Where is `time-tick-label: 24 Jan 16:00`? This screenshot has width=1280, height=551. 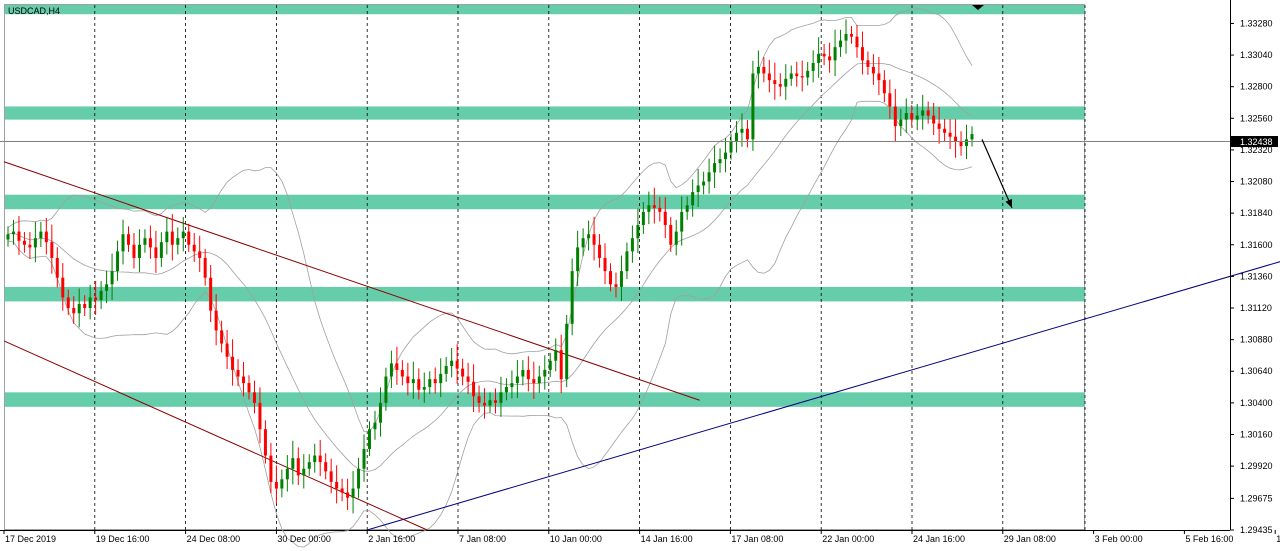
time-tick-label: 24 Jan 16:00 is located at coordinates (939, 539).